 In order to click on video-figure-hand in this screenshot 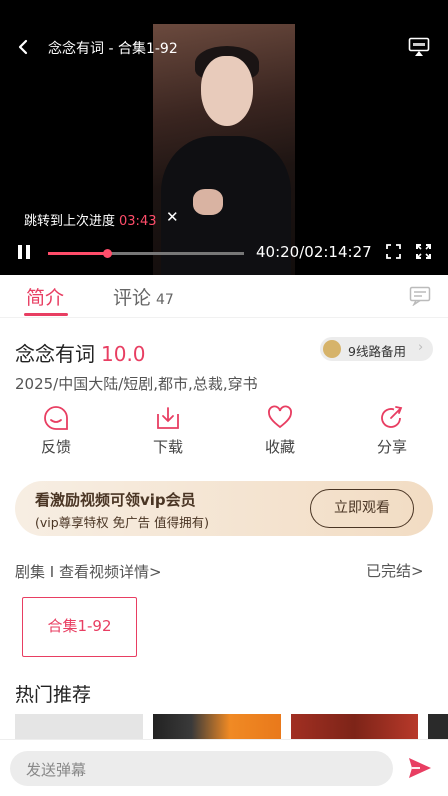, I will do `click(208, 202)`.